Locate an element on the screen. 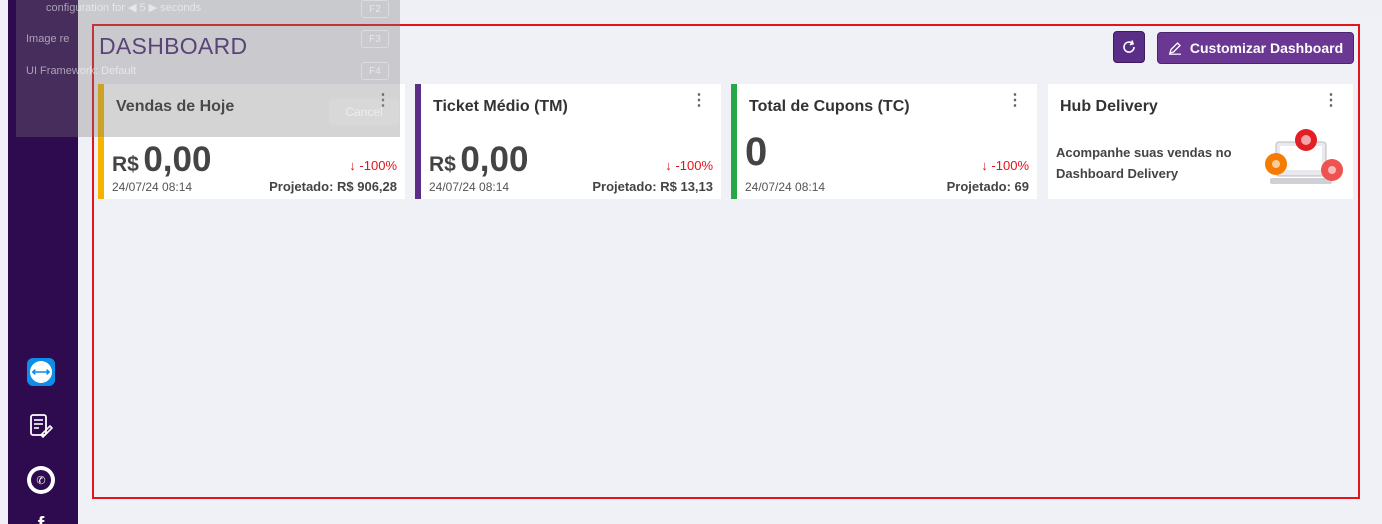 The width and height of the screenshot is (1382, 524). document-sign-icon is located at coordinates (41, 426).